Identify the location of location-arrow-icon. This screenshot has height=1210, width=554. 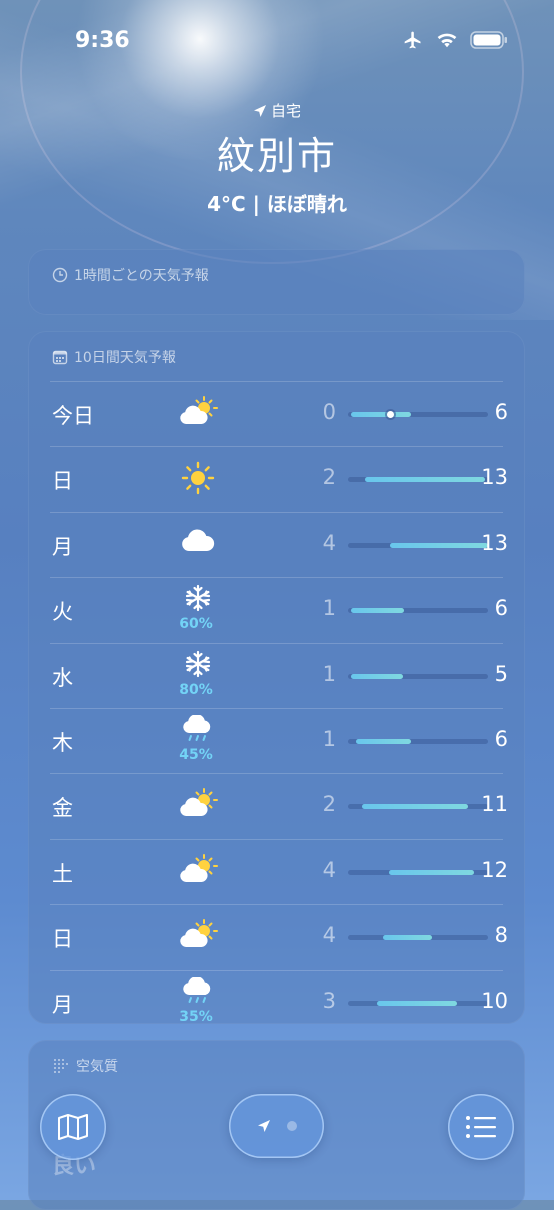
(259, 110).